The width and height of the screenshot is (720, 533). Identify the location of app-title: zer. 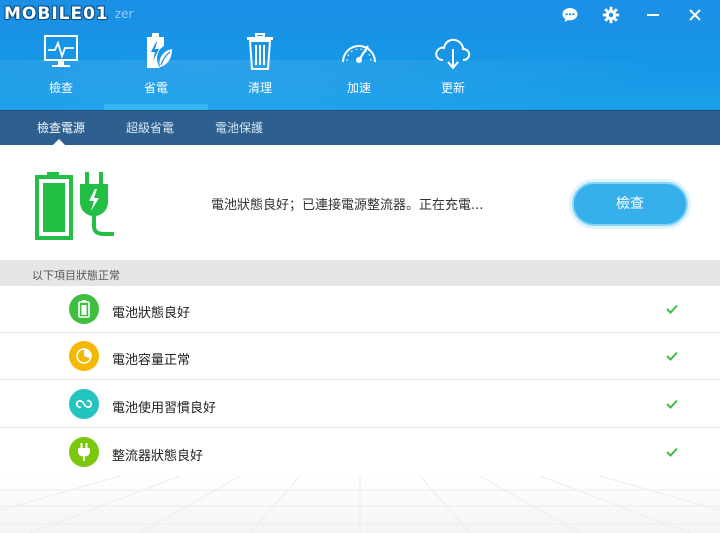
(124, 14).